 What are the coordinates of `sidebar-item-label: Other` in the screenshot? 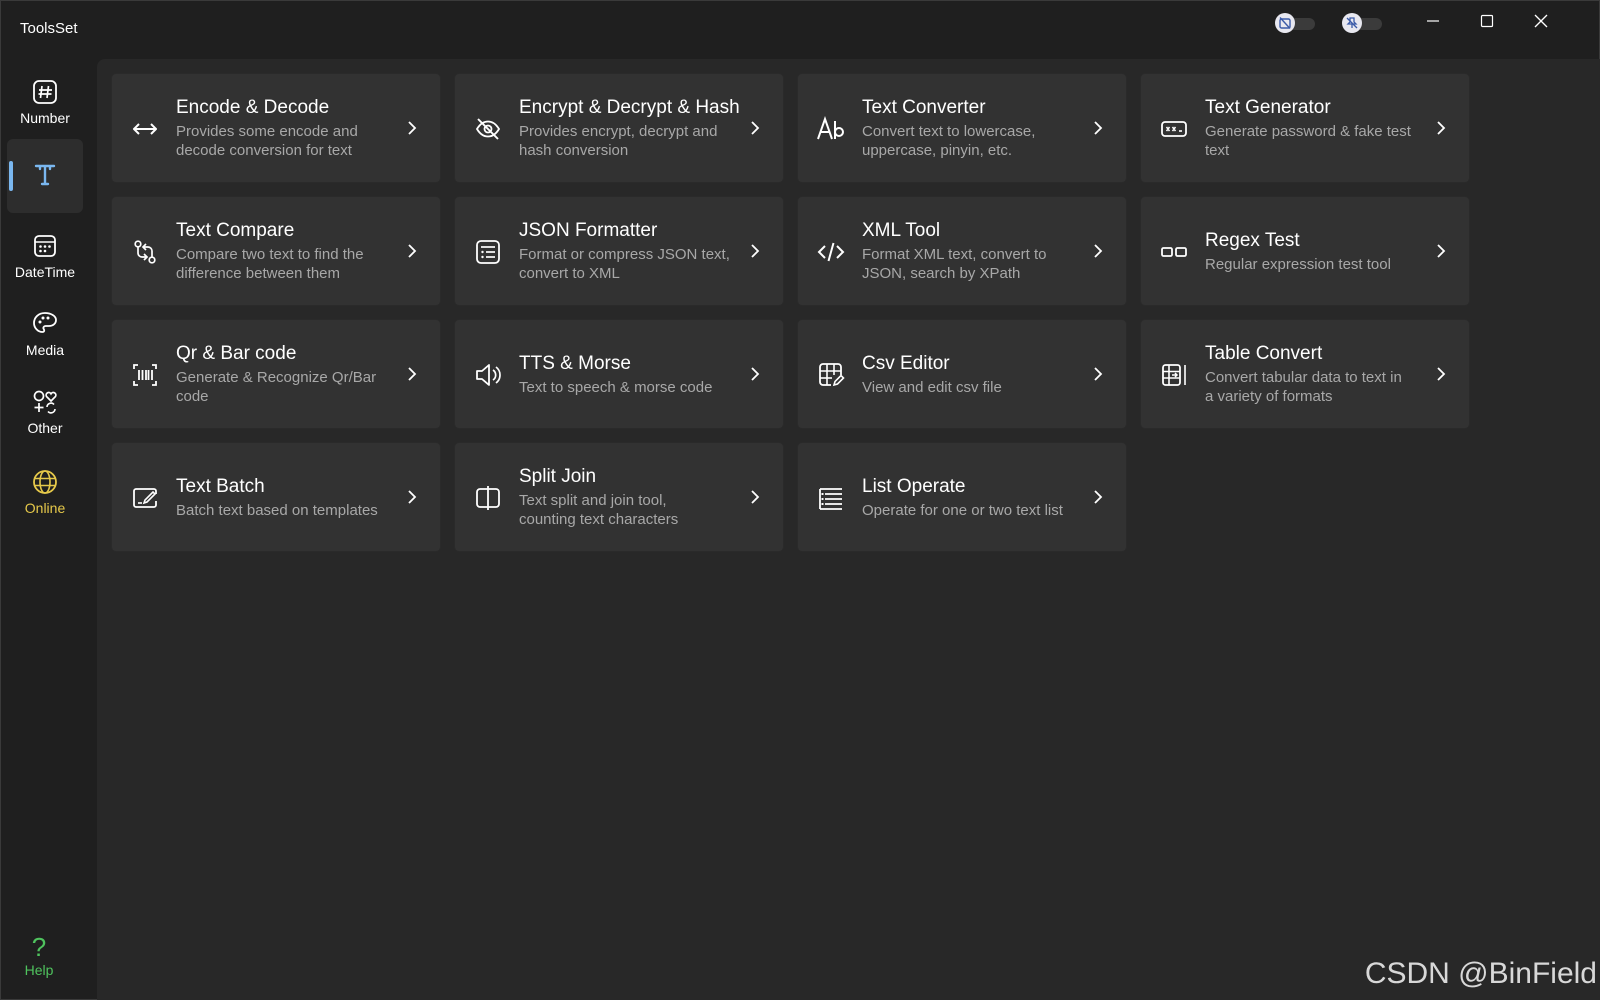 It's located at (45, 428).